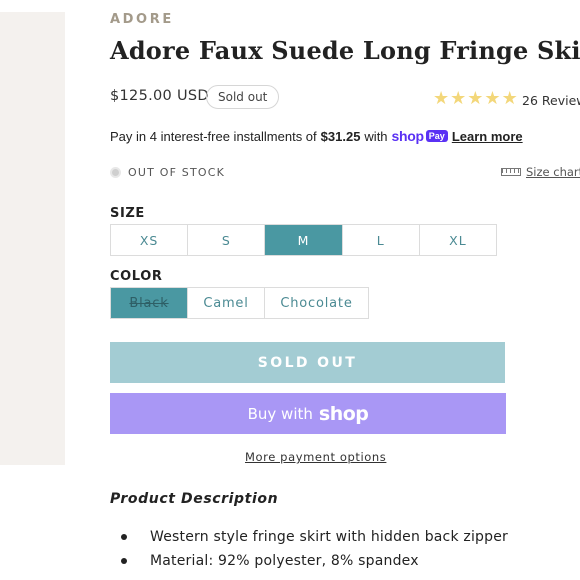 The height and width of the screenshot is (580, 580). What do you see at coordinates (142, 19) in the screenshot?
I see `product-brand: ADORE` at bounding box center [142, 19].